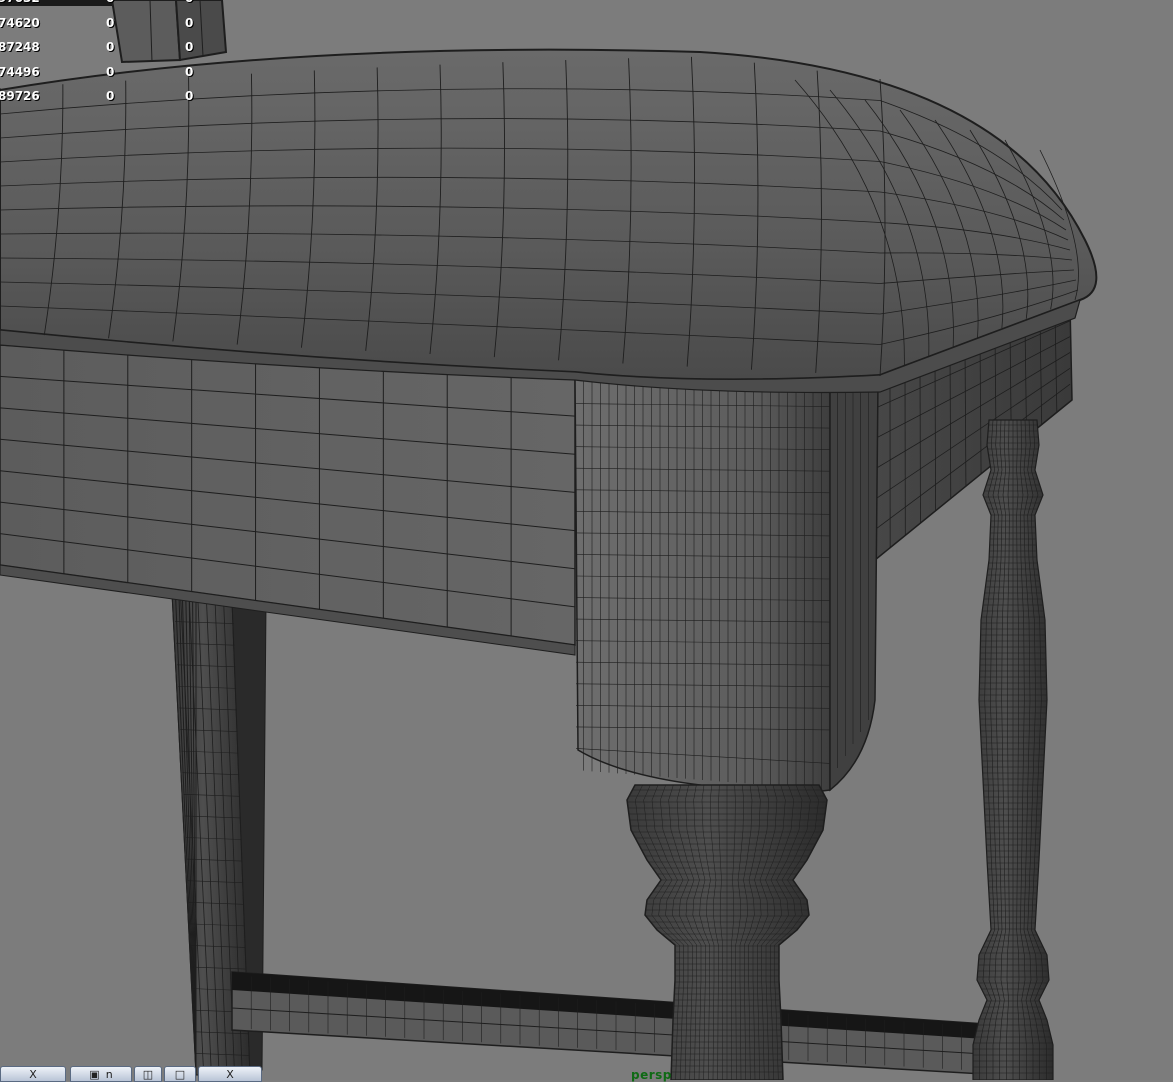 The height and width of the screenshot is (1082, 1173). Describe the element at coordinates (287, 495) in the screenshot. I see `seat-apron` at that location.